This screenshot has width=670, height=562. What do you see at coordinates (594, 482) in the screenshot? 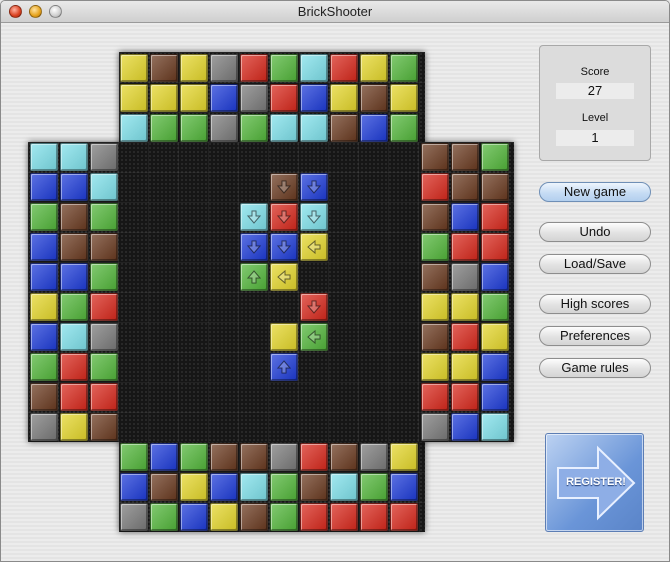
I see `register-button: REGISTER!` at bounding box center [594, 482].